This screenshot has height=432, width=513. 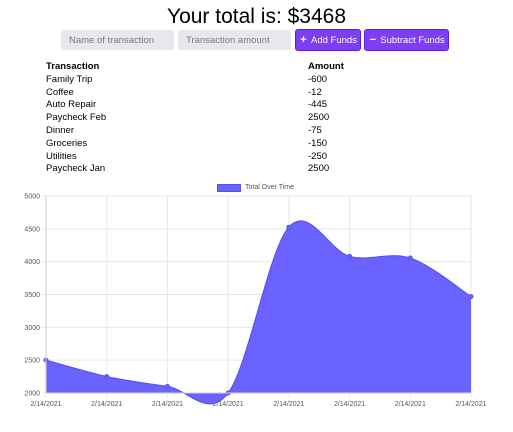 I want to click on table-row: Dinner -75, so click(x=216, y=131).